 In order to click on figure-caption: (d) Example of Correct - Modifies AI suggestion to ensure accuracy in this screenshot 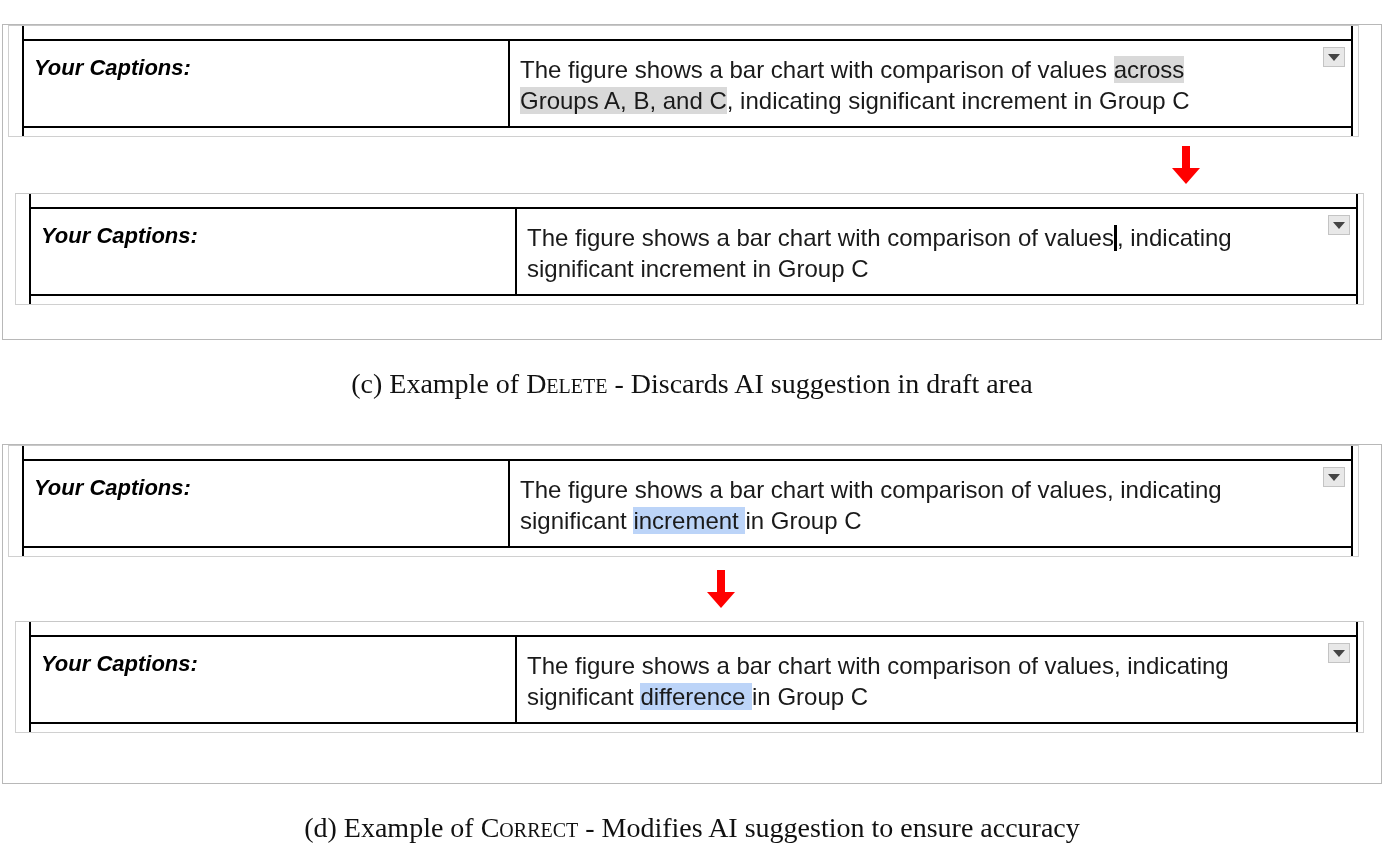, I will do `click(692, 828)`.